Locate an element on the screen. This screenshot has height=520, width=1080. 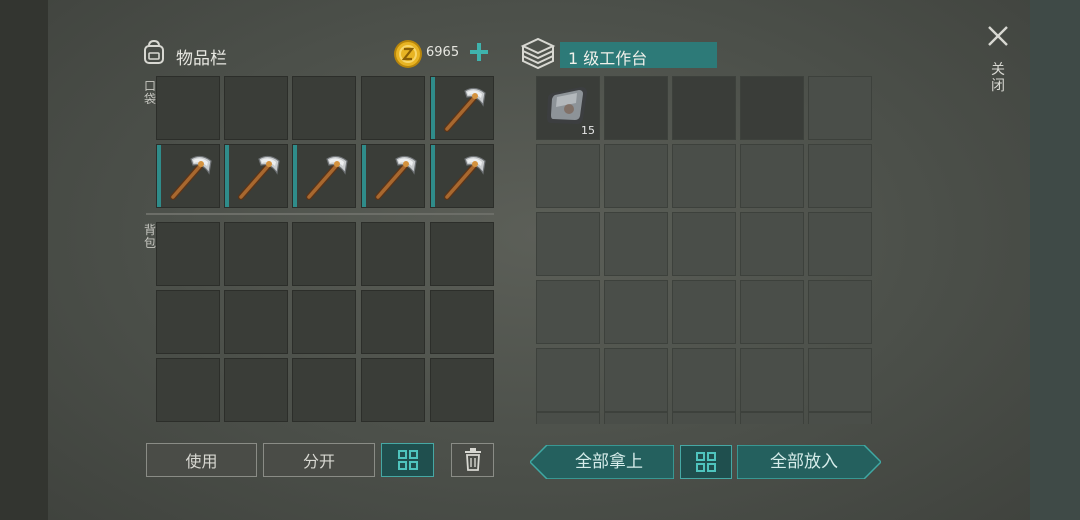
take-all-button: 全部拿上 is located at coordinates (602, 462).